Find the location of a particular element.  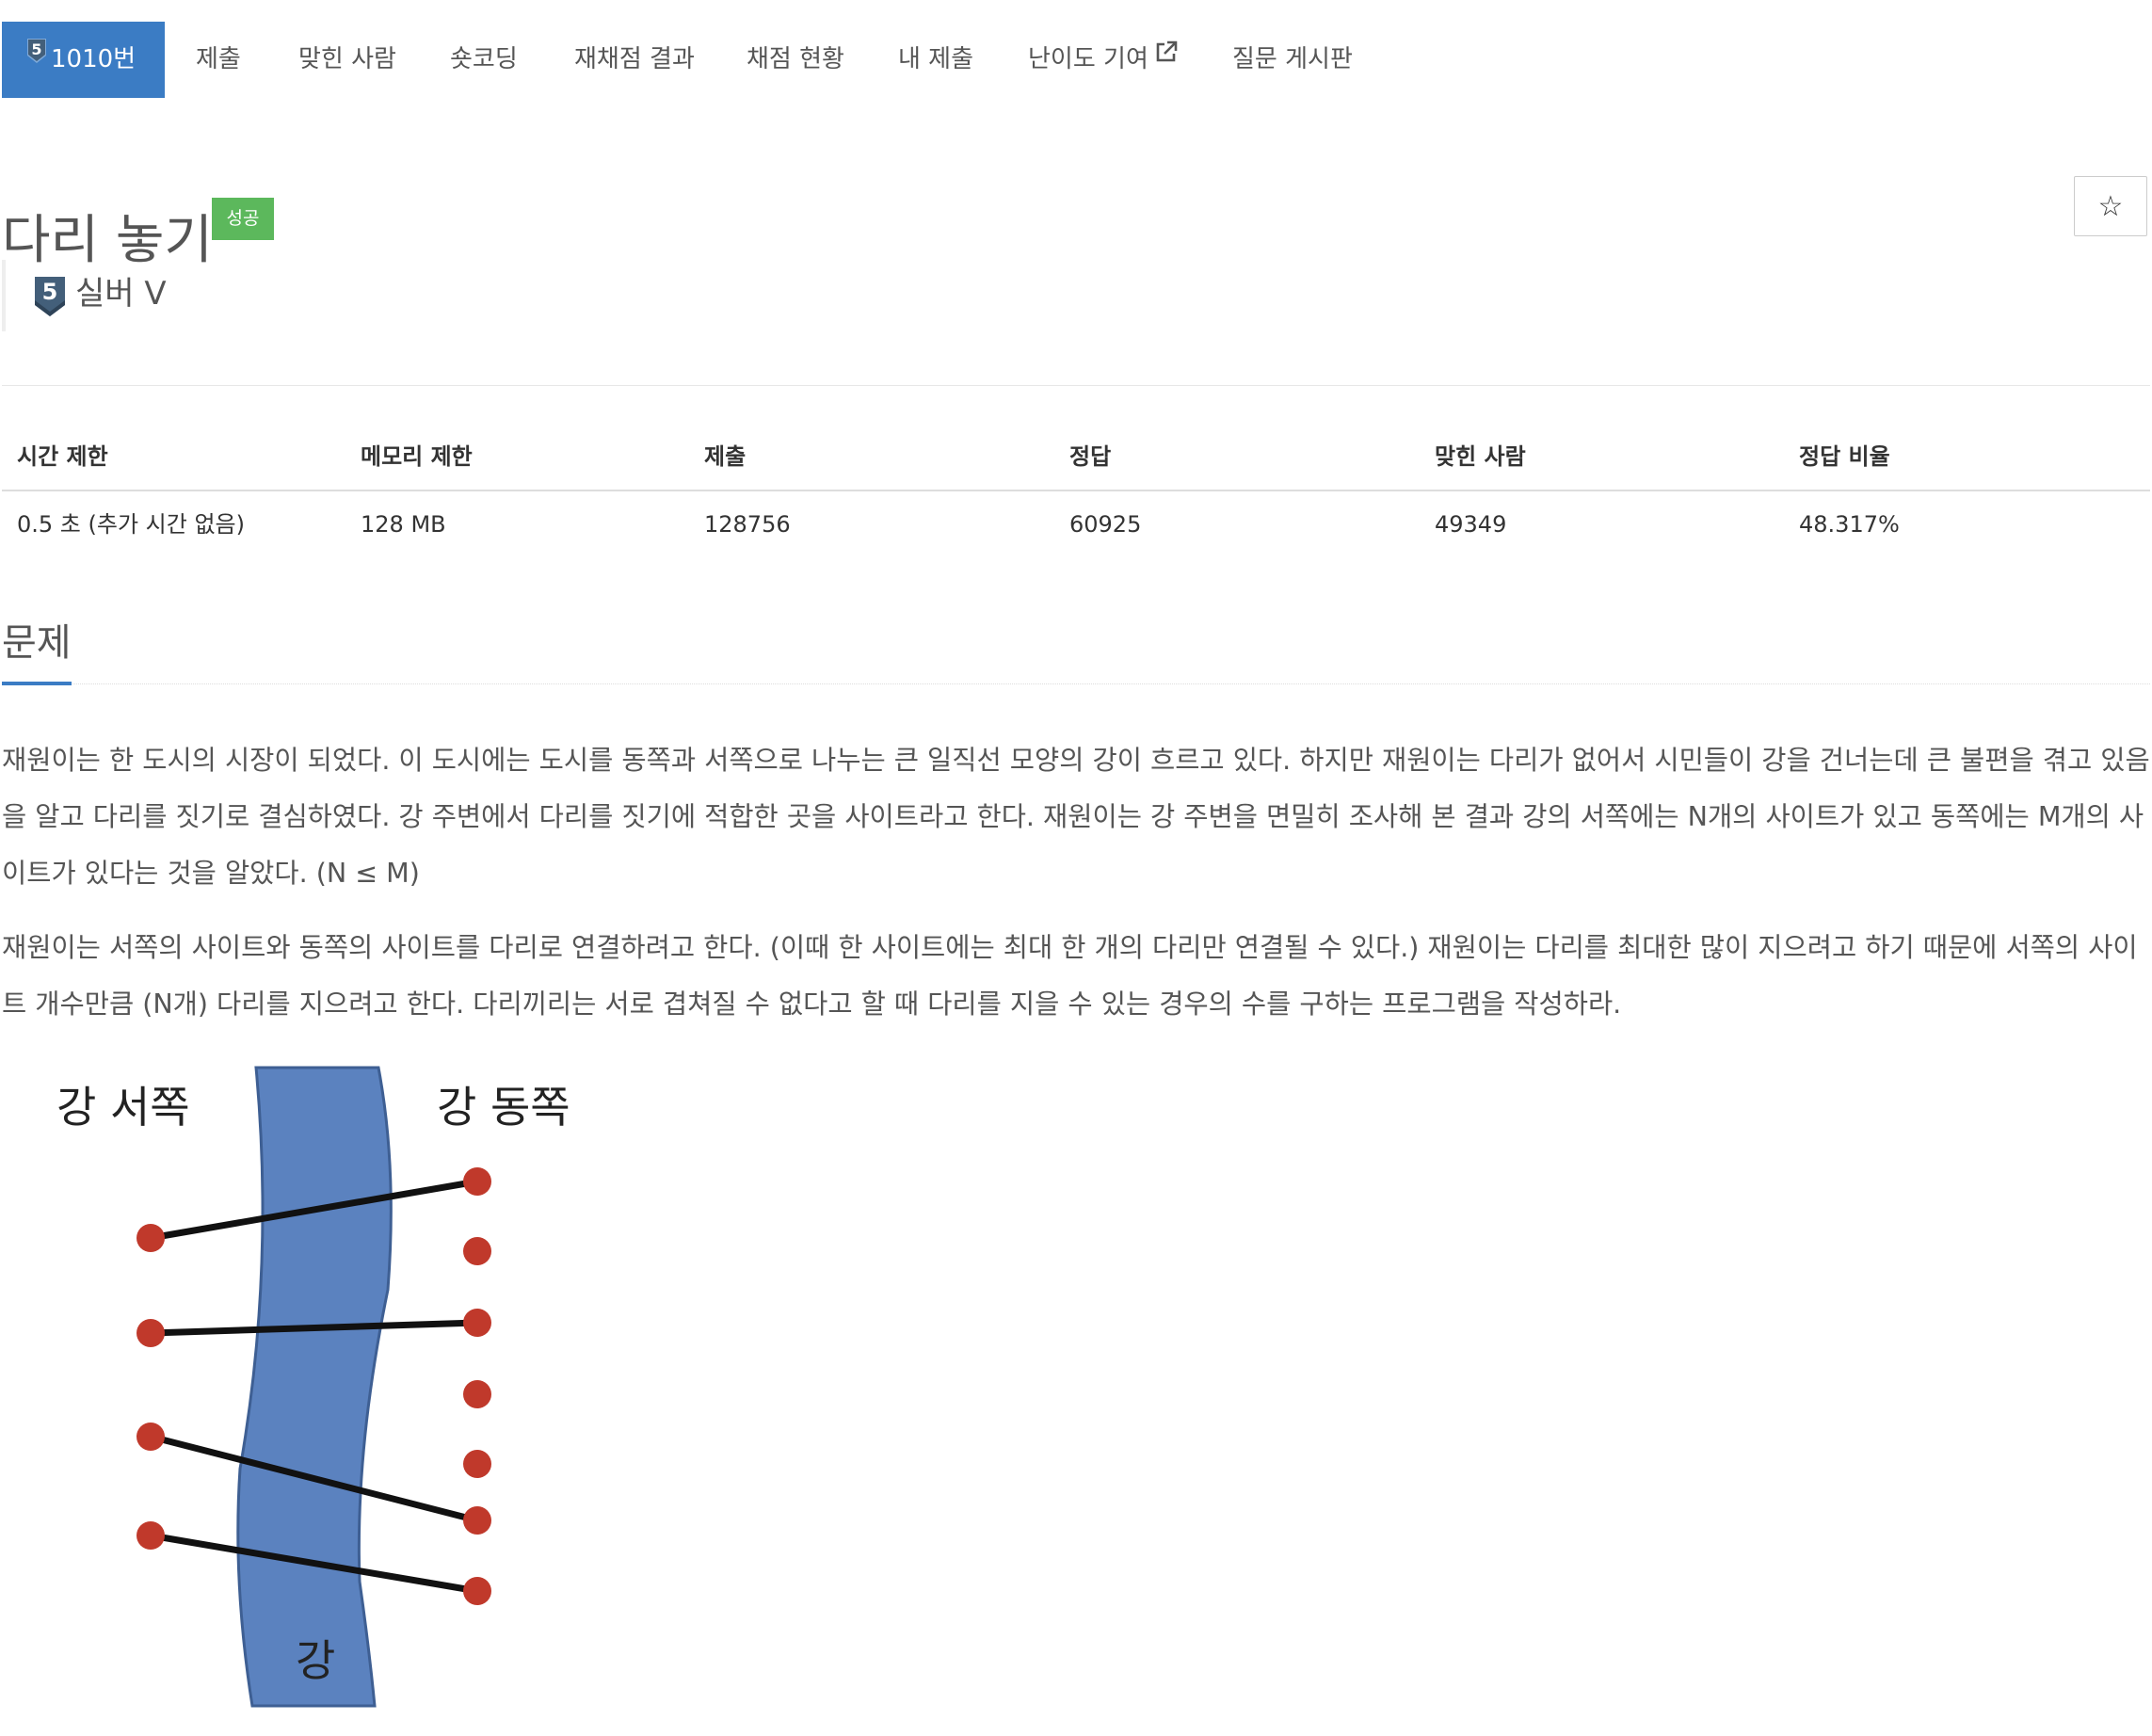

tier-indicator: 5 실버 V is located at coordinates (145, 296).